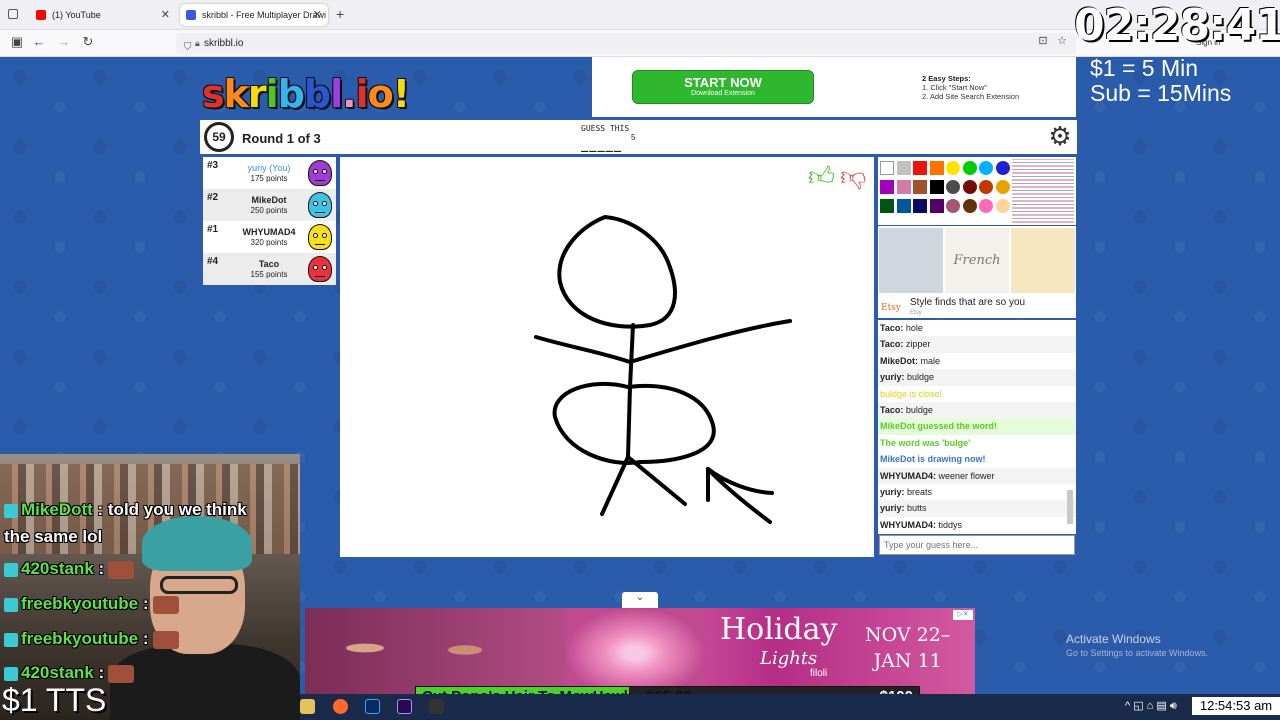 Image resolution: width=1280 pixels, height=720 pixels. Describe the element at coordinates (1043, 40) in the screenshot. I see `pocket-icon: ⊡` at that location.